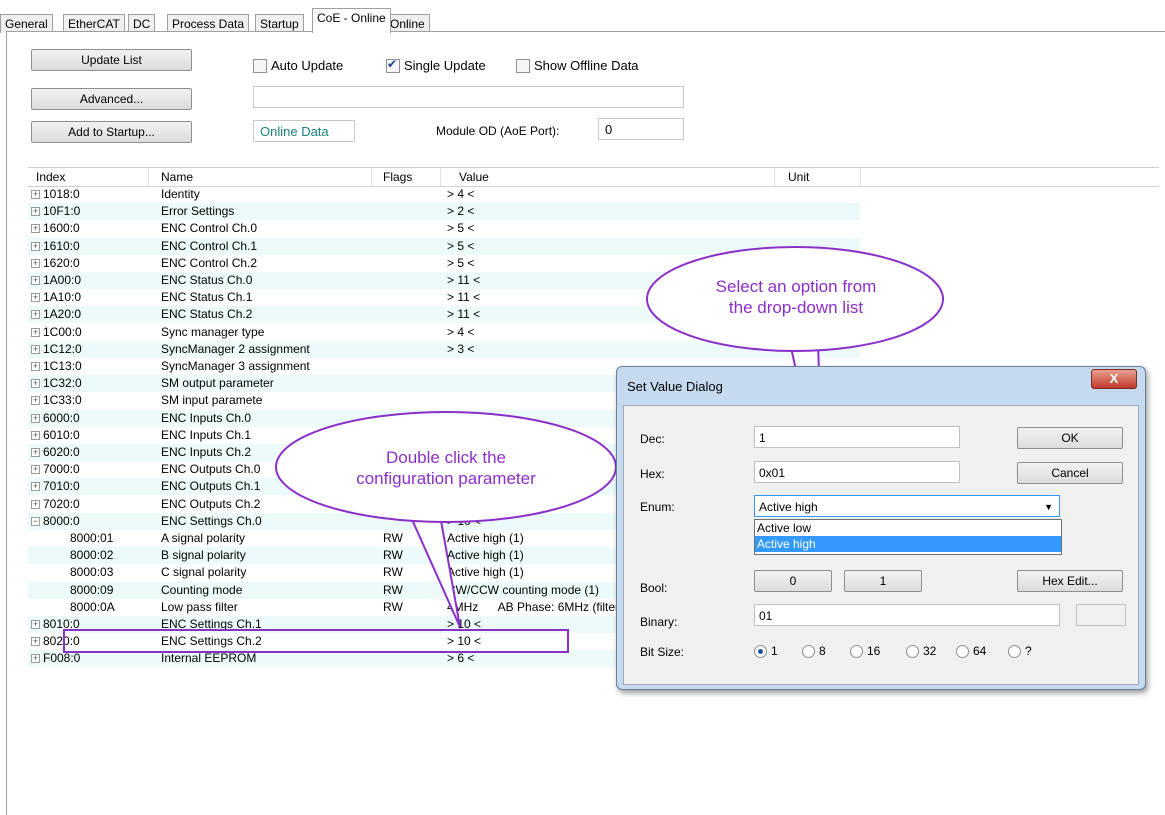  I want to click on hex-label: Hex:, so click(652, 474).